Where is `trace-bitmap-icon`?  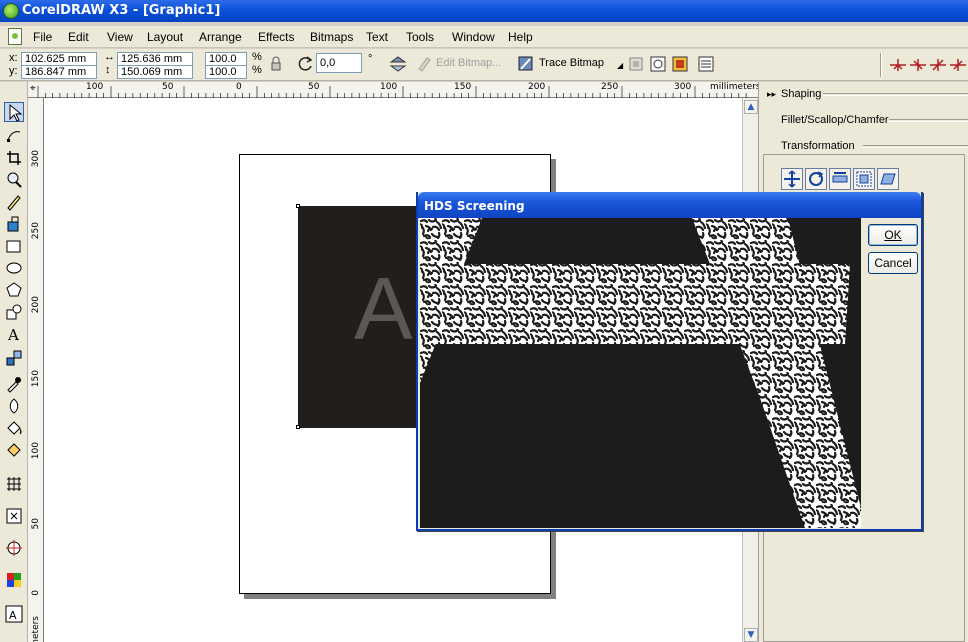 trace-bitmap-icon is located at coordinates (526, 64).